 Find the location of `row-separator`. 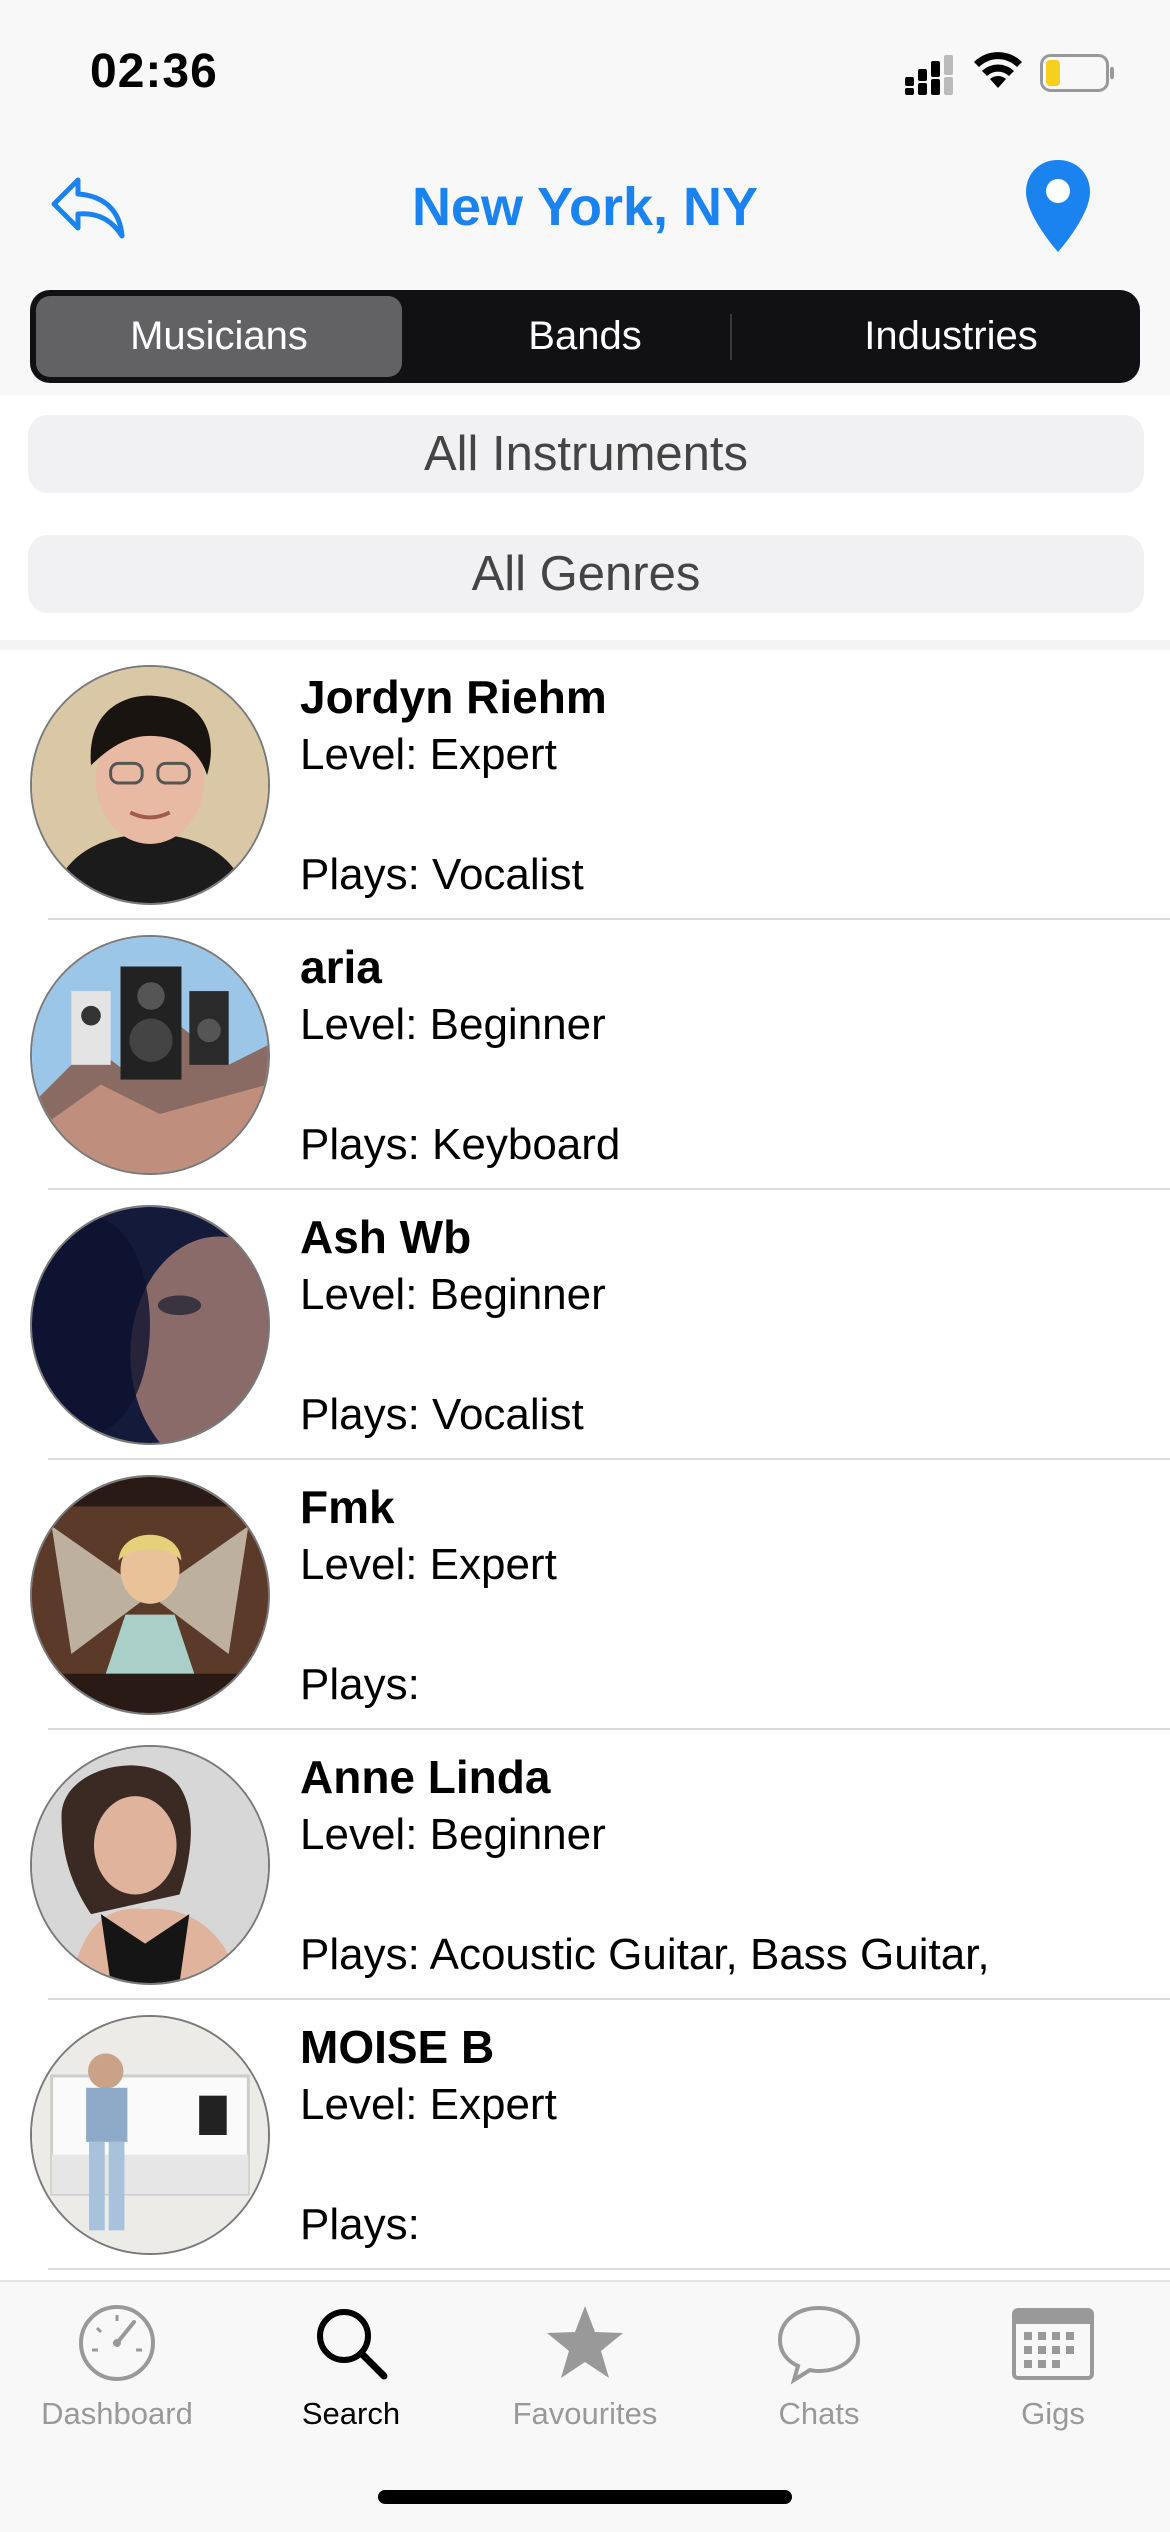

row-separator is located at coordinates (609, 2269).